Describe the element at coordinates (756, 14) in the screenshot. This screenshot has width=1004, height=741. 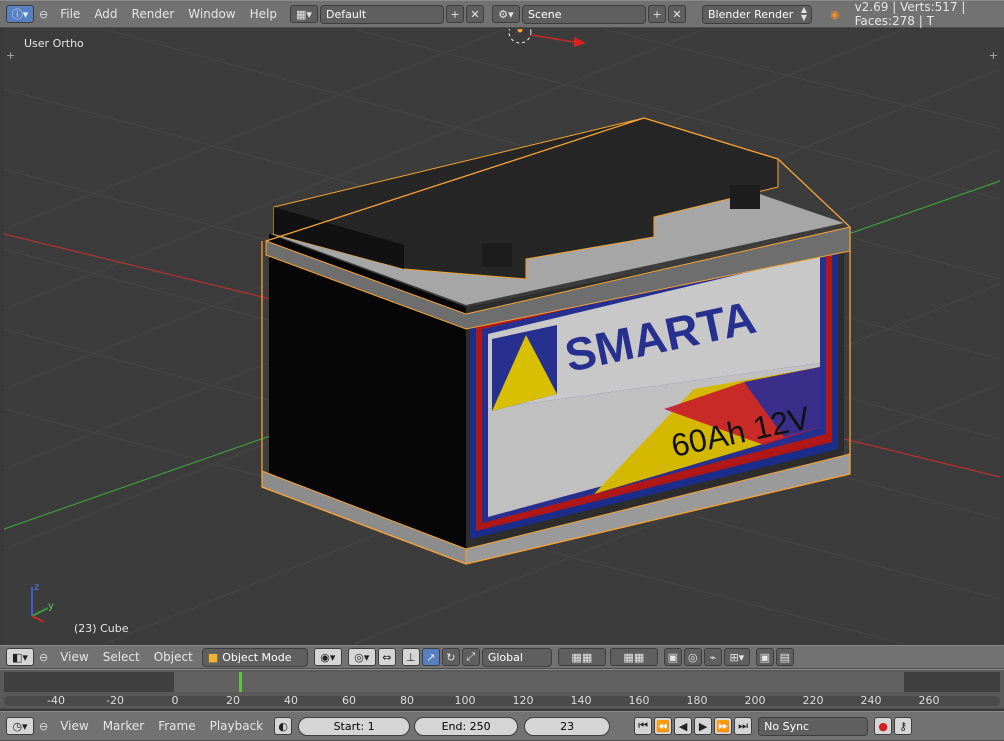
I see `render-engine-dropdown: Blender Render ▲ ▼` at that location.